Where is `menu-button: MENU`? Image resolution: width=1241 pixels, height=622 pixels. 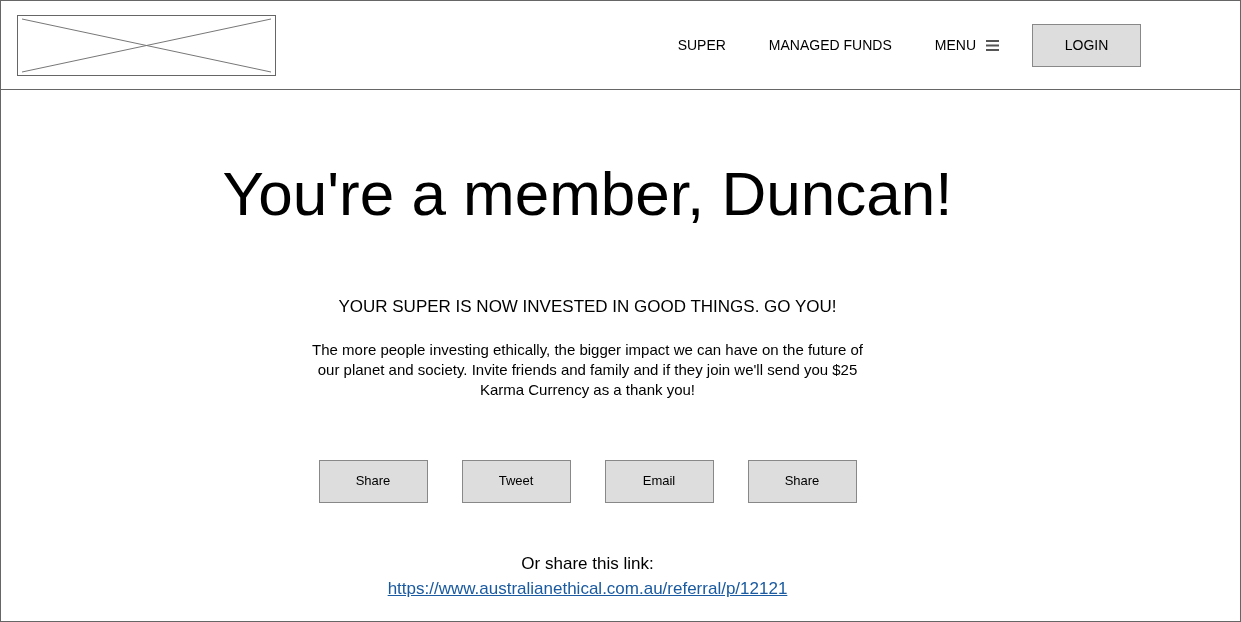
menu-button: MENU is located at coordinates (966, 45).